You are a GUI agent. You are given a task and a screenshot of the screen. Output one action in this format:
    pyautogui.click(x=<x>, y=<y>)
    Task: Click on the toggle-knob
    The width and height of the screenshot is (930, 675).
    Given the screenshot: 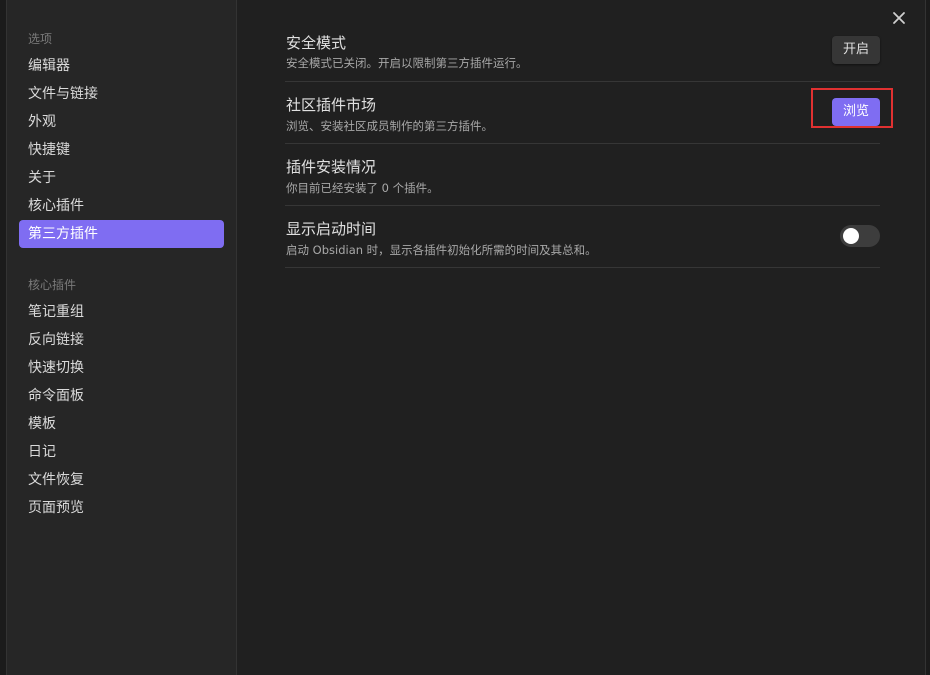 What is the action you would take?
    pyautogui.click(x=851, y=236)
    